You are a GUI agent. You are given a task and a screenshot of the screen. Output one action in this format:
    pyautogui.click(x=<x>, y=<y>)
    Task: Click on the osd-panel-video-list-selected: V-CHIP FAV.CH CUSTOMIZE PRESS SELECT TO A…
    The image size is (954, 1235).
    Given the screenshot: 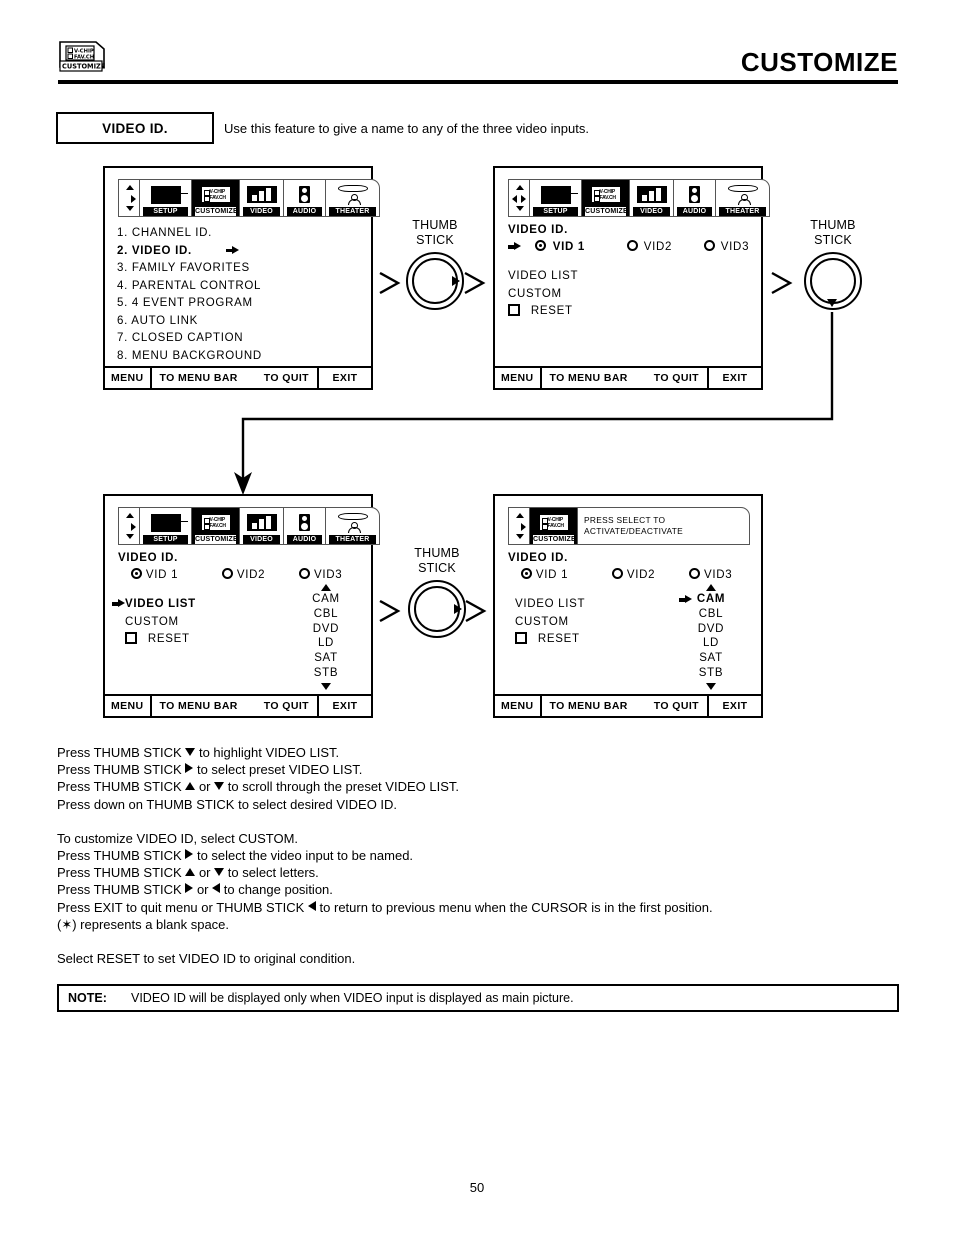 What is the action you would take?
    pyautogui.click(x=628, y=606)
    